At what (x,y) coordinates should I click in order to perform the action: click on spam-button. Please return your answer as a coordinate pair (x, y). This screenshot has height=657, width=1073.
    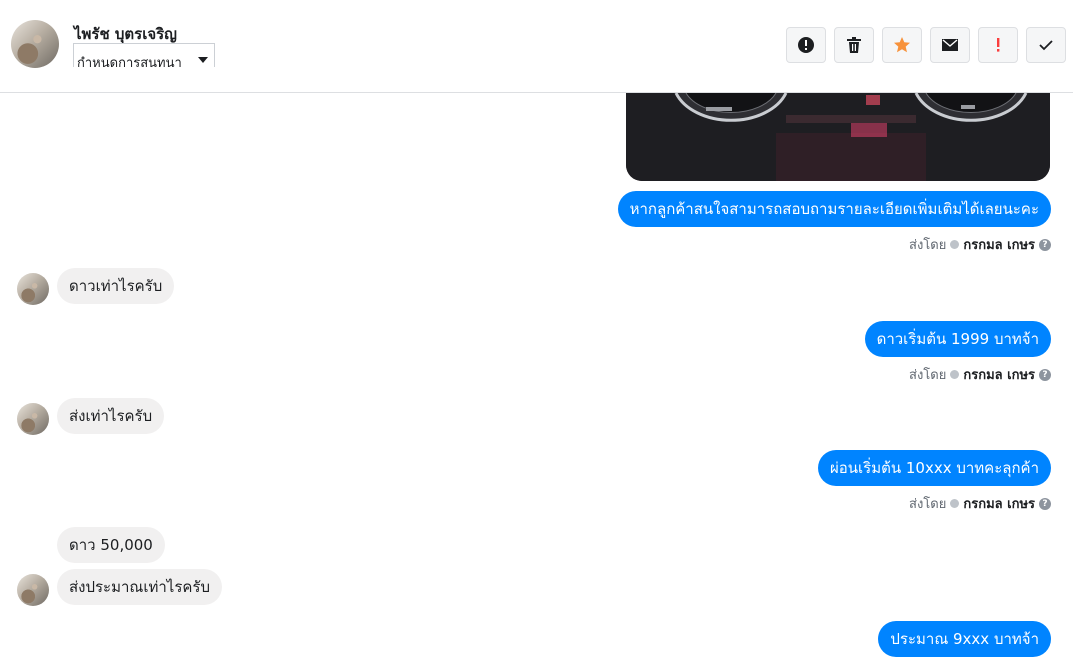
    Looking at the image, I should click on (806, 45).